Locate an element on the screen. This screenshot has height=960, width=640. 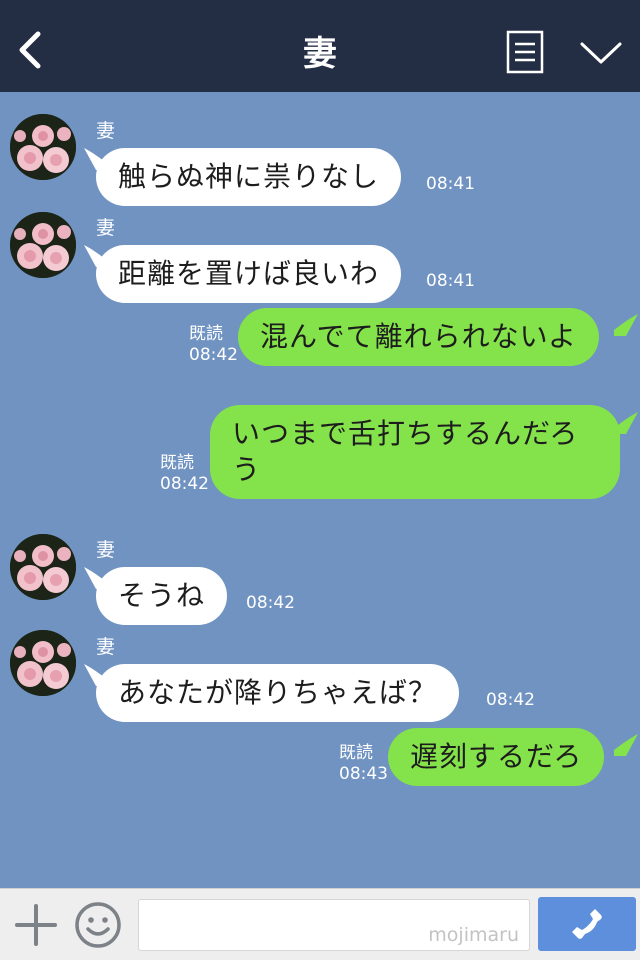
message-time: 08:43 is located at coordinates (363, 774).